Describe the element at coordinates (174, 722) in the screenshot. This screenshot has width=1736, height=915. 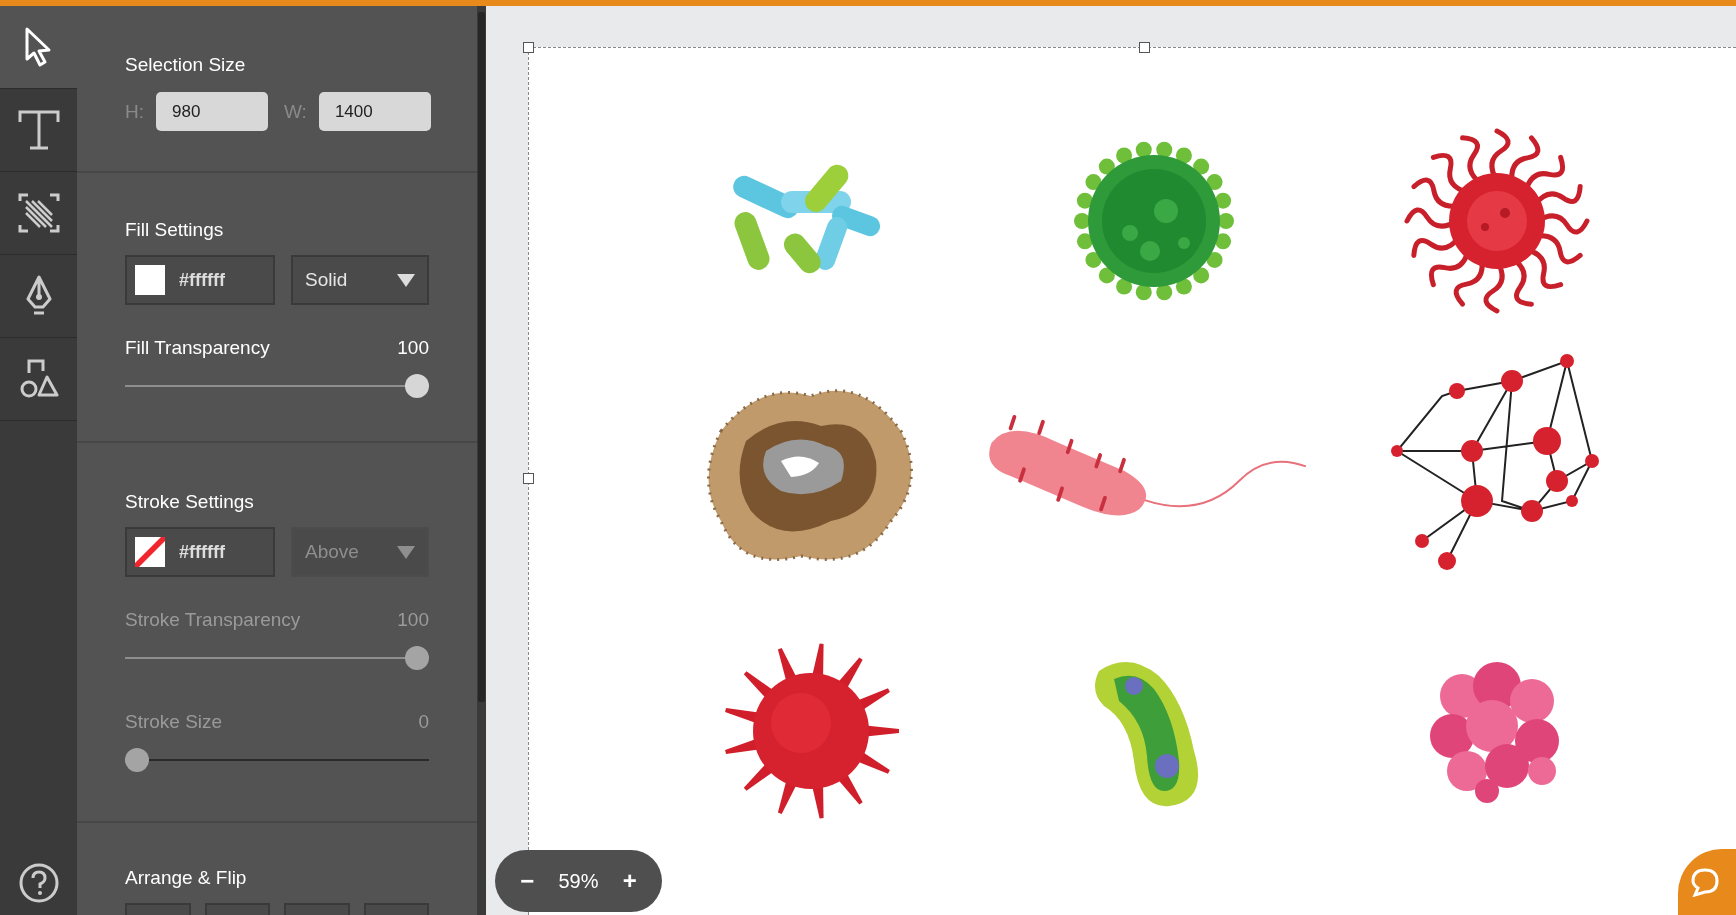
I see `slider-label: Stroke Size` at that location.